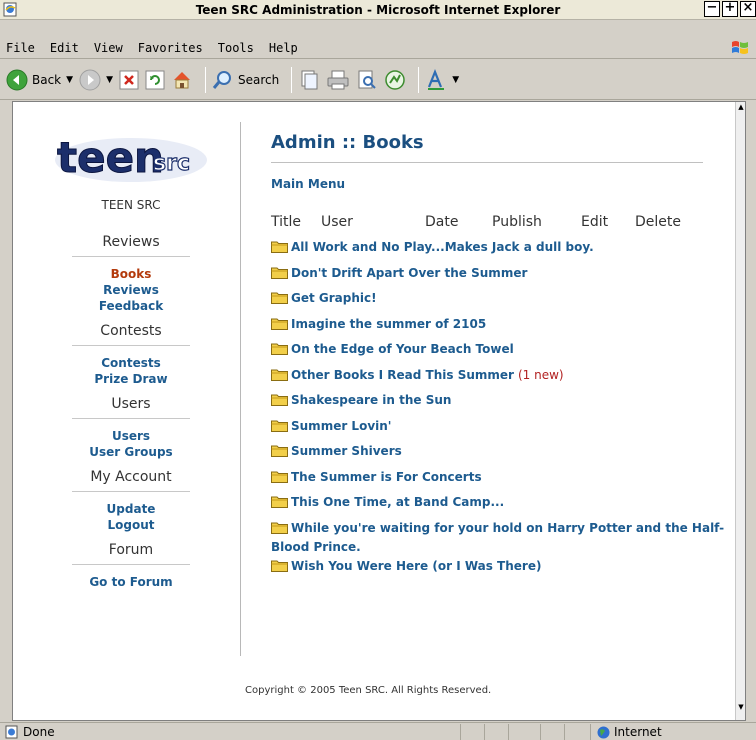 This screenshot has width=756, height=740. Describe the element at coordinates (337, 222) in the screenshot. I see `column-user: User` at that location.